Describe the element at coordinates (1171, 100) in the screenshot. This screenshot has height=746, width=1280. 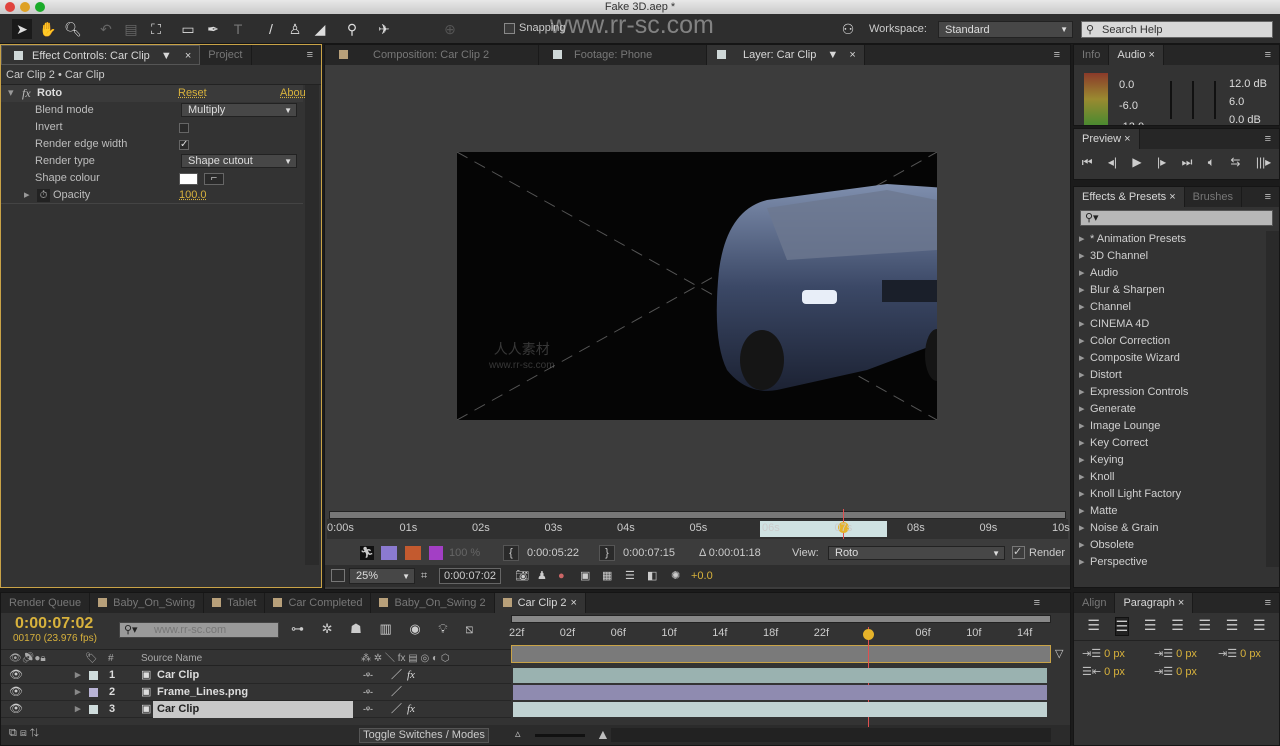
I see `audio-slider-left` at that location.